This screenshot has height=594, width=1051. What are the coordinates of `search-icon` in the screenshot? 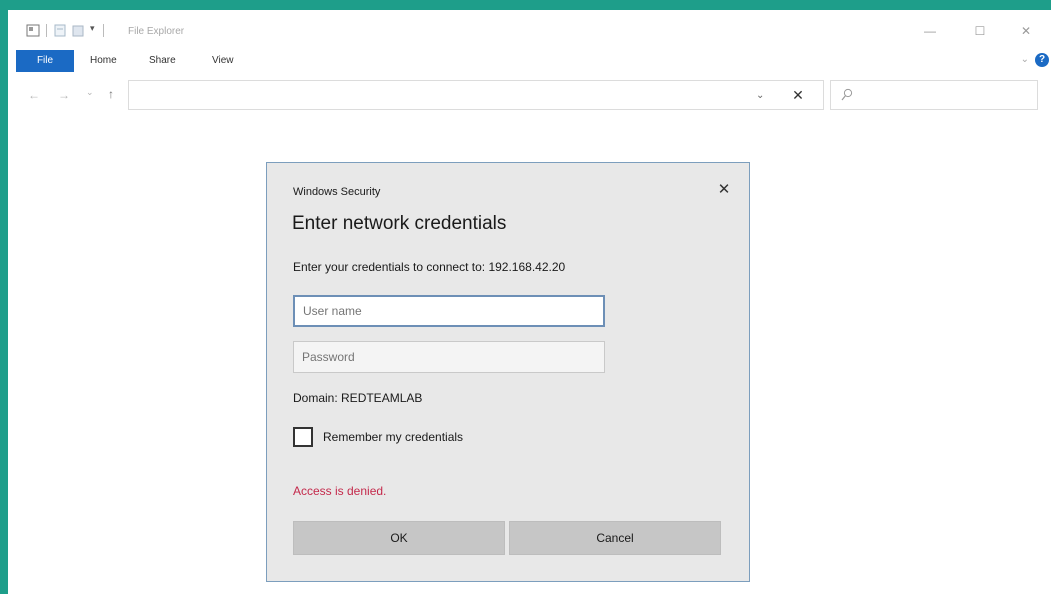 It's located at (847, 94).